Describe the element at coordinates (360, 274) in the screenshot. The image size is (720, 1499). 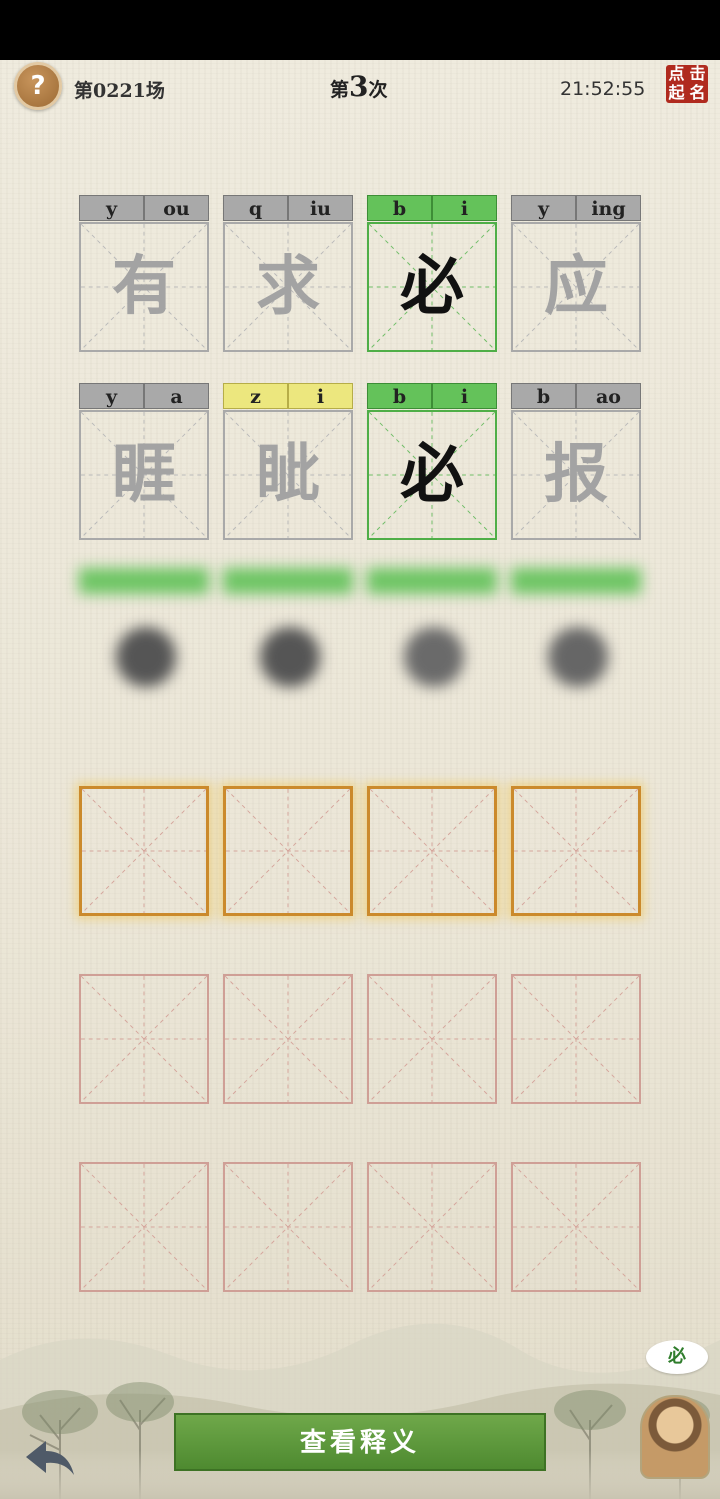
I see `guess-row: y ou 有 q iu 求 b i 必 y ing 应` at that location.